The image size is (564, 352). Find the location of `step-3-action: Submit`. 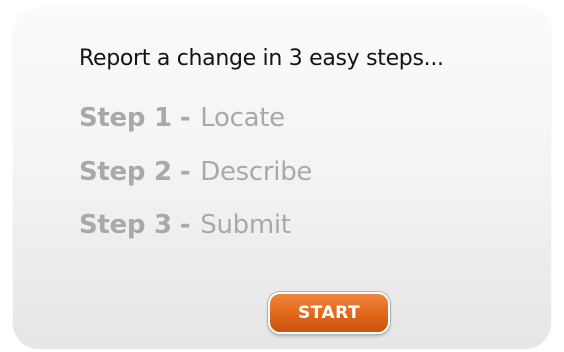

step-3-action: Submit is located at coordinates (245, 225).